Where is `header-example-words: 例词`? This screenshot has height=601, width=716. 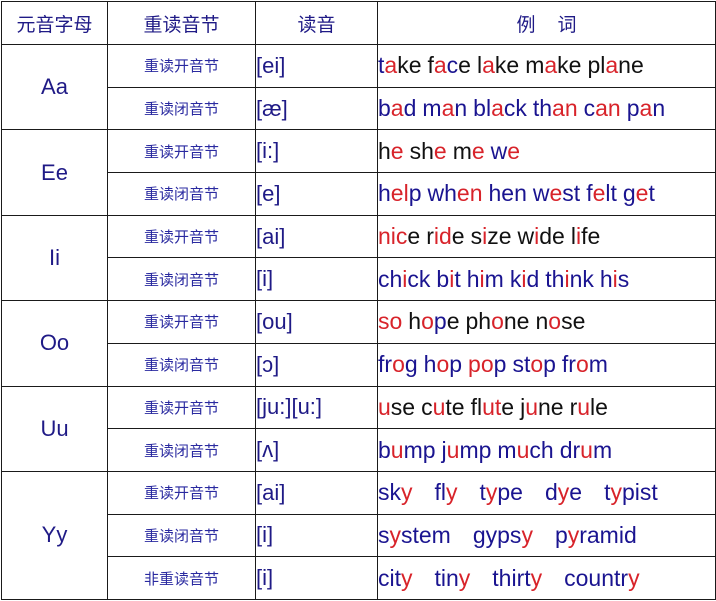 header-example-words: 例词 is located at coordinates (546, 23).